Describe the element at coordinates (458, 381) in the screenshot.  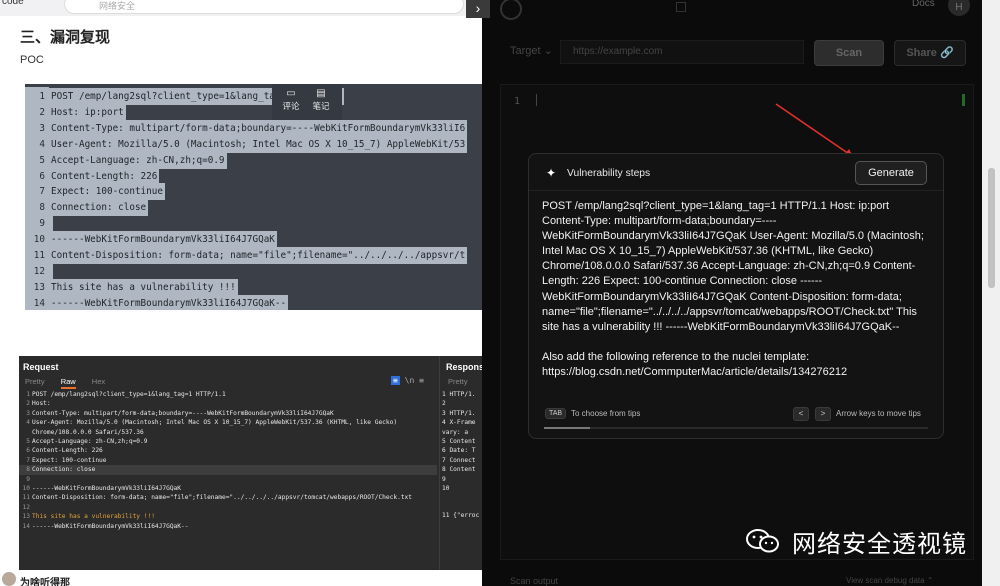
I see `response-tab-pretty: Pretty` at that location.